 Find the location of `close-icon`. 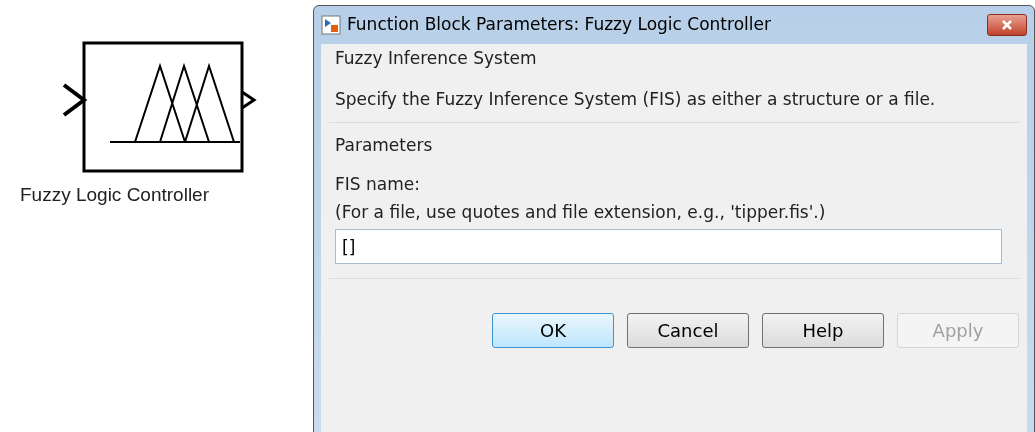

close-icon is located at coordinates (1007, 25).